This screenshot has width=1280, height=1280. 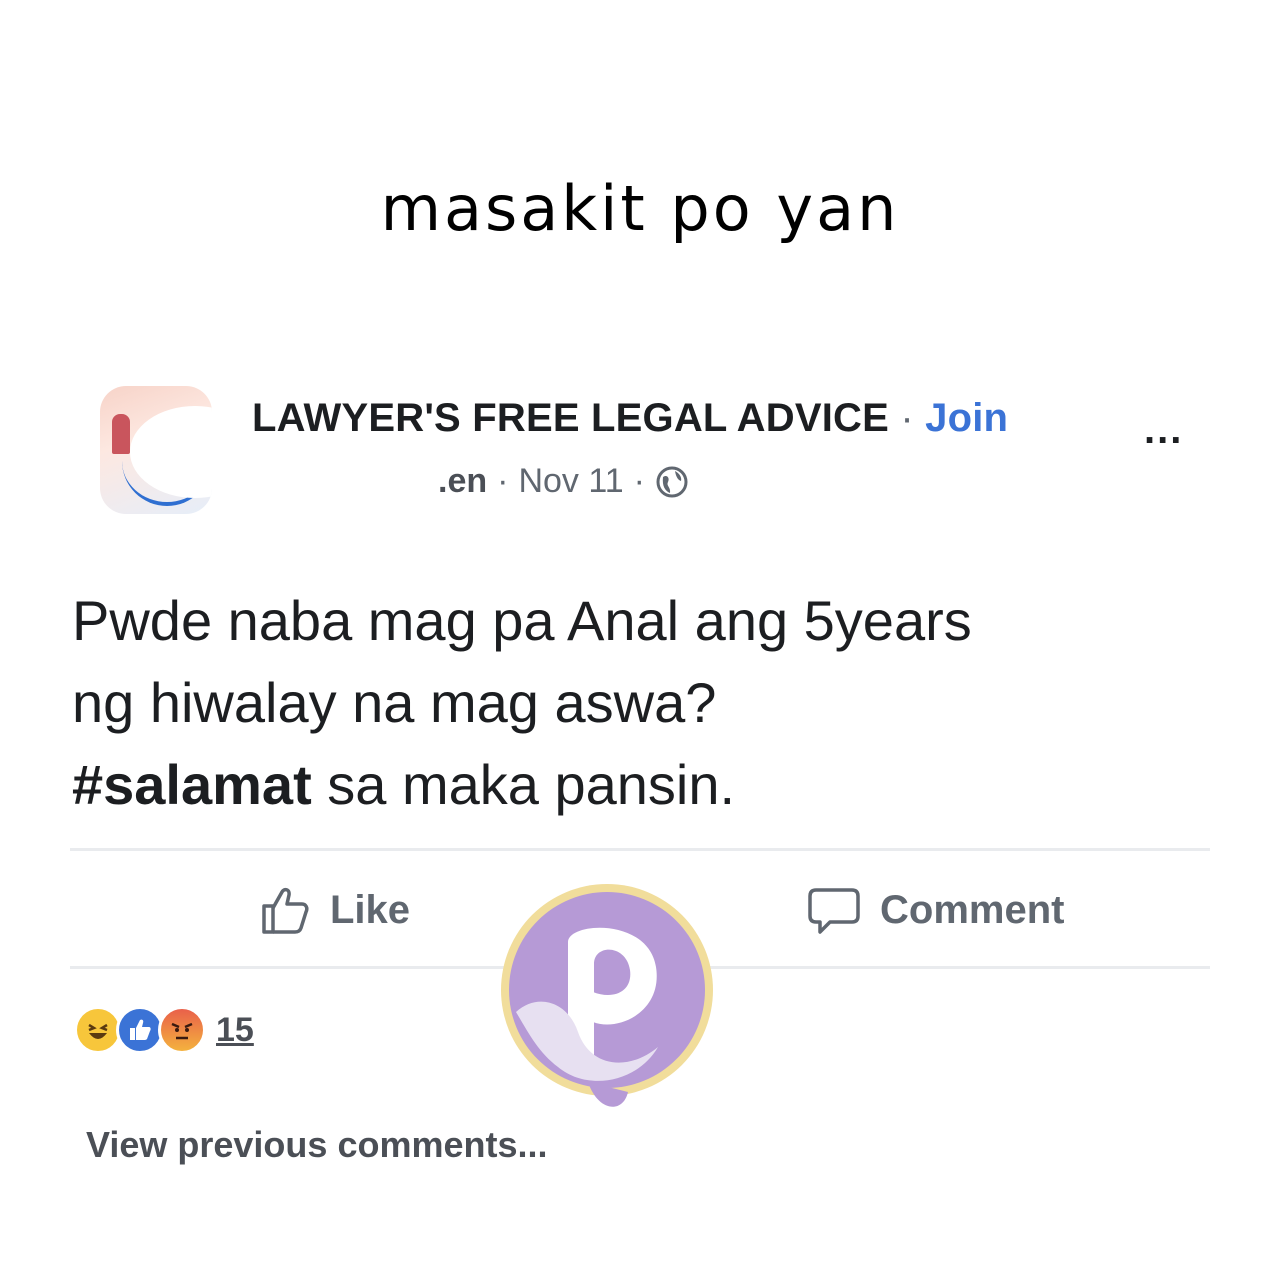 What do you see at coordinates (672, 481) in the screenshot?
I see `globe-icon` at bounding box center [672, 481].